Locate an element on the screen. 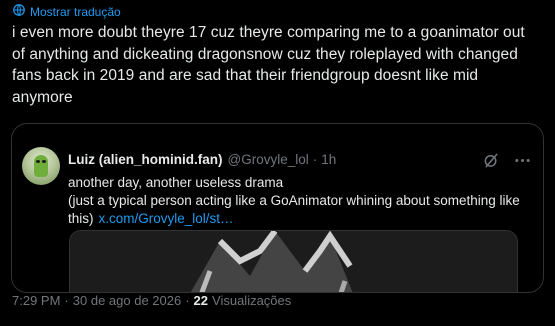  show-translation-link: Mostrar tradução is located at coordinates (66, 12).